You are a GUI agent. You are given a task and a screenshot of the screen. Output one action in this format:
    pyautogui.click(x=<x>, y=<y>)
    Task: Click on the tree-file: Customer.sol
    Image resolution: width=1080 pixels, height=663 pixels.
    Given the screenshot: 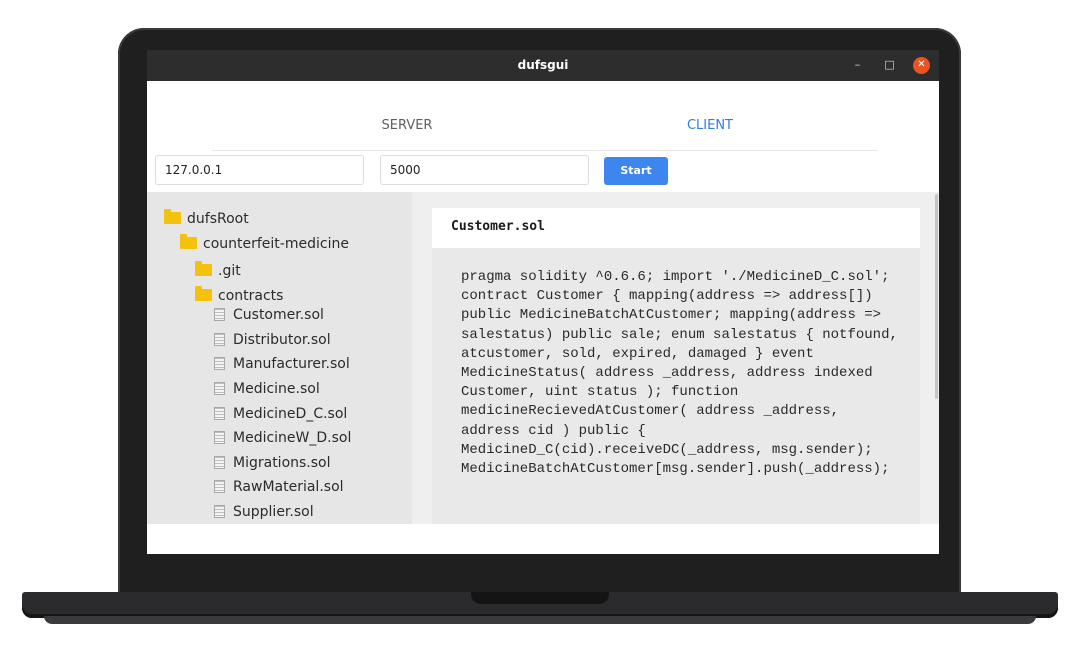 What is the action you would take?
    pyautogui.click(x=269, y=315)
    